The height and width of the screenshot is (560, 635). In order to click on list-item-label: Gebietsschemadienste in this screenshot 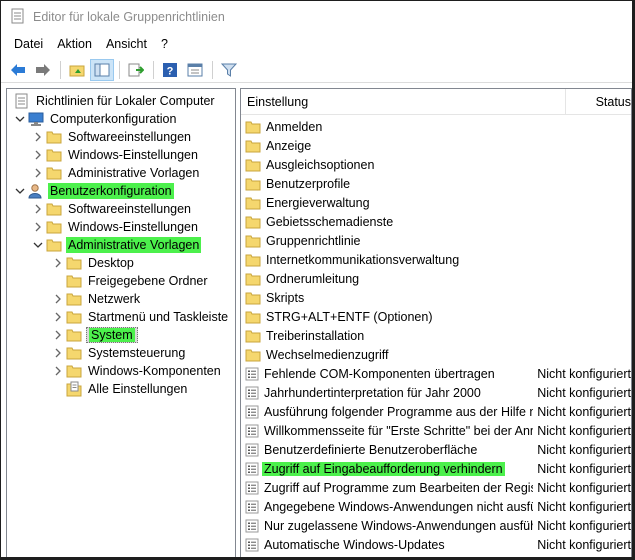, I will do `click(330, 221)`.